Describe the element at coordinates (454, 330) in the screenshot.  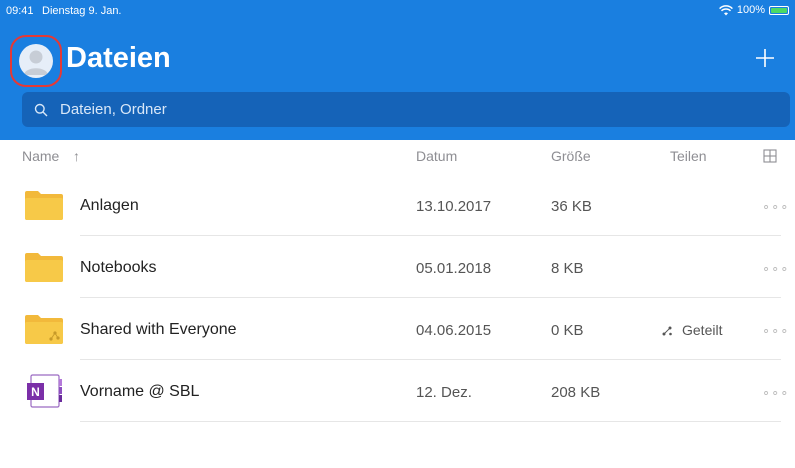
I see `file-date: 04.06.2015` at that location.